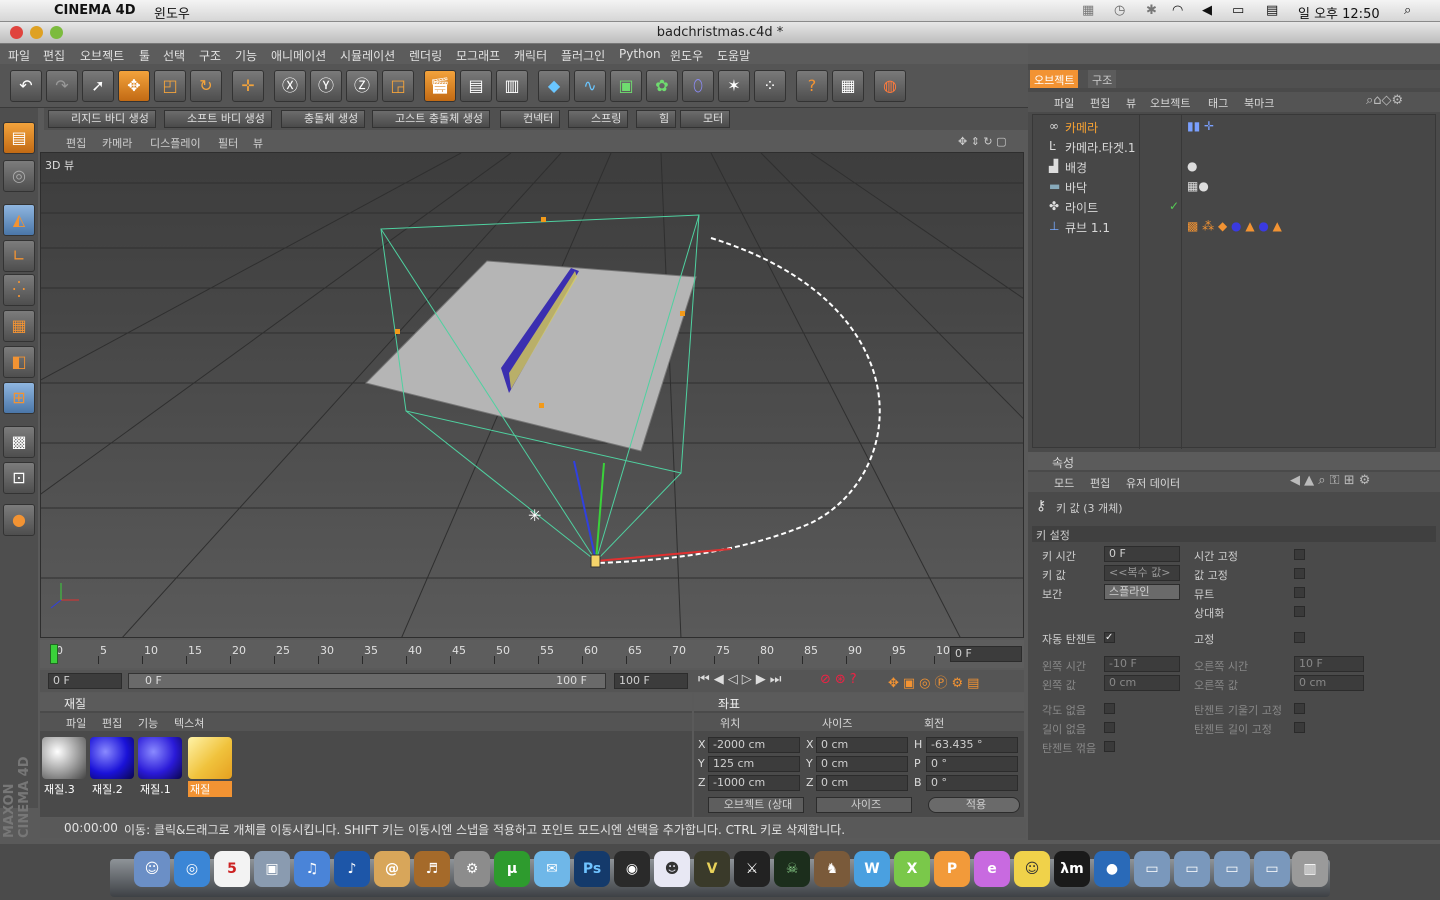  What do you see at coordinates (1064, 483) in the screenshot?
I see `attr-menu-mode: 모드` at bounding box center [1064, 483].